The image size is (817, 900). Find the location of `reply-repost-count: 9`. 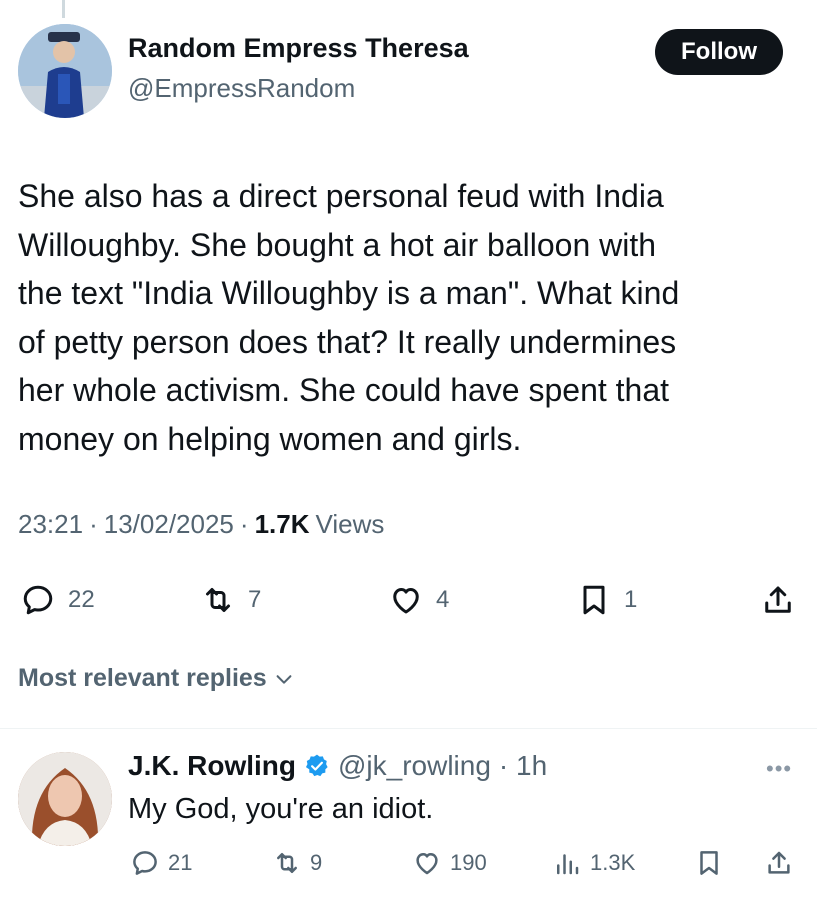

reply-repost-count: 9 is located at coordinates (316, 862).